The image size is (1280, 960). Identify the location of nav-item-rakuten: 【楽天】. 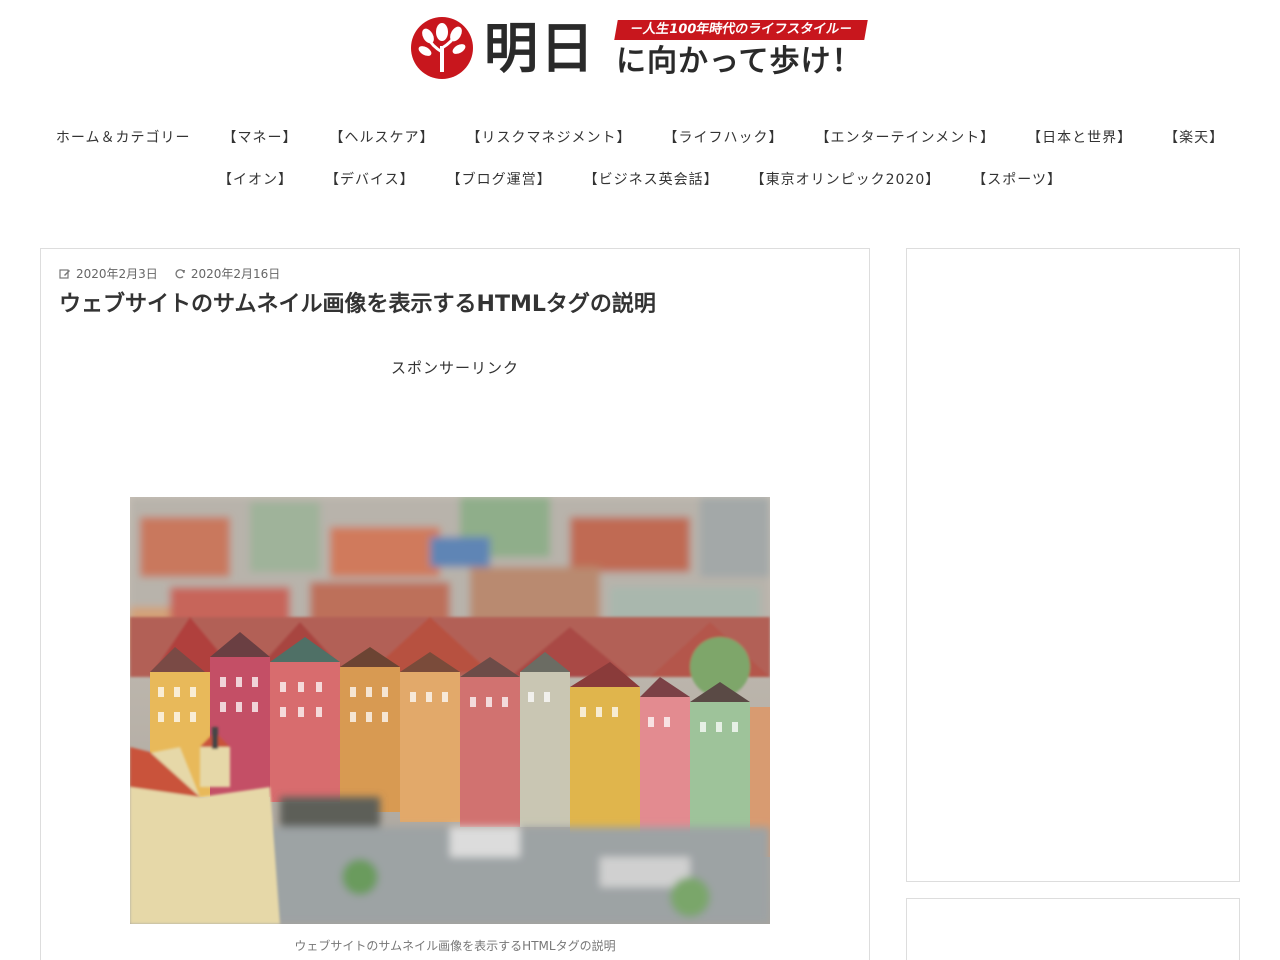
(1194, 137).